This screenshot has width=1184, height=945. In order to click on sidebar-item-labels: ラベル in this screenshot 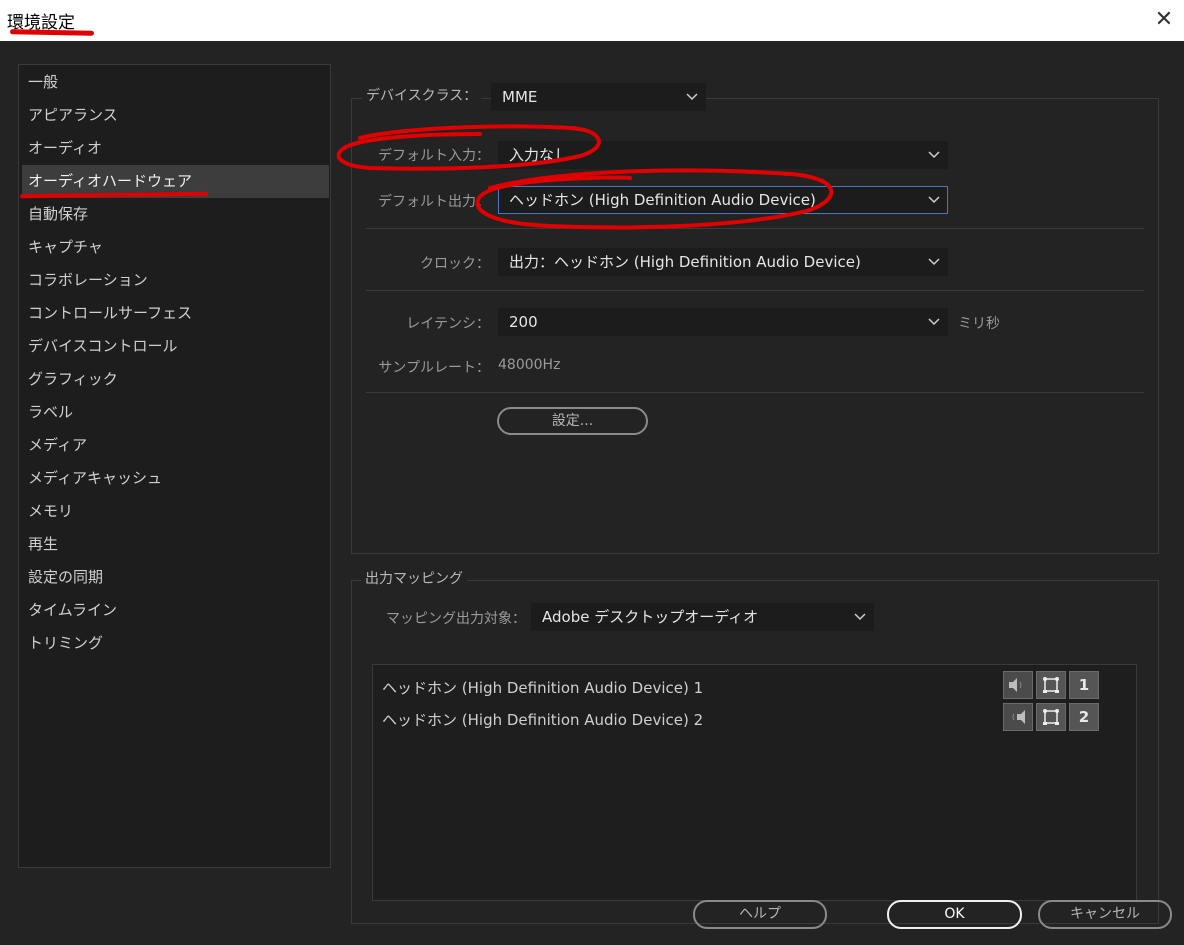, I will do `click(175, 412)`.